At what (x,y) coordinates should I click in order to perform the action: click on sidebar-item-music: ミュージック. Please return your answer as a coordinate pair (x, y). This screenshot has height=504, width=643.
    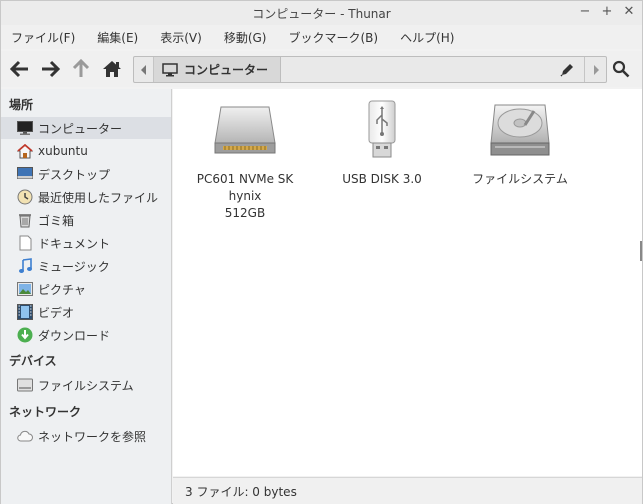
    Looking at the image, I should click on (86, 266).